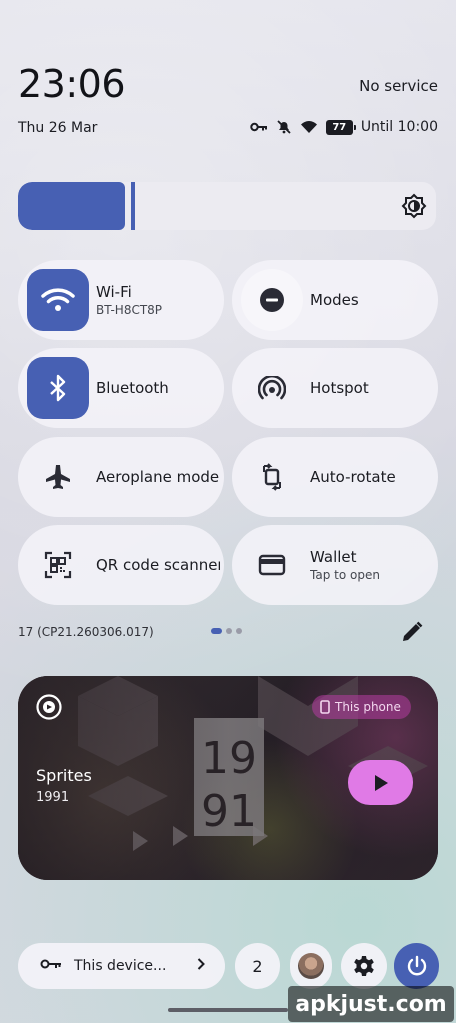 This screenshot has height=1023, width=456. Describe the element at coordinates (49, 709) in the screenshot. I see `media-app-icon` at that location.